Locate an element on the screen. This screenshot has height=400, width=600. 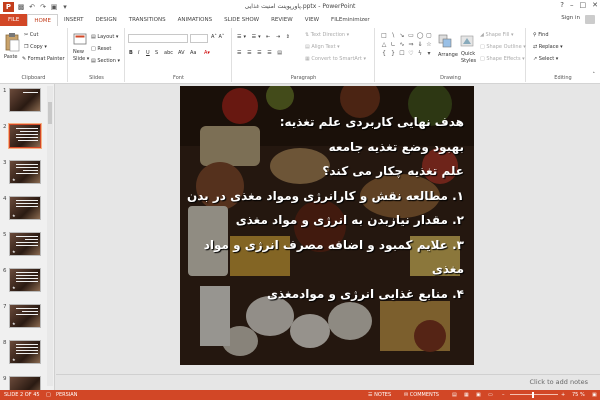
new-slide-button-label2: Slide ▾ is located at coordinates (81, 59).